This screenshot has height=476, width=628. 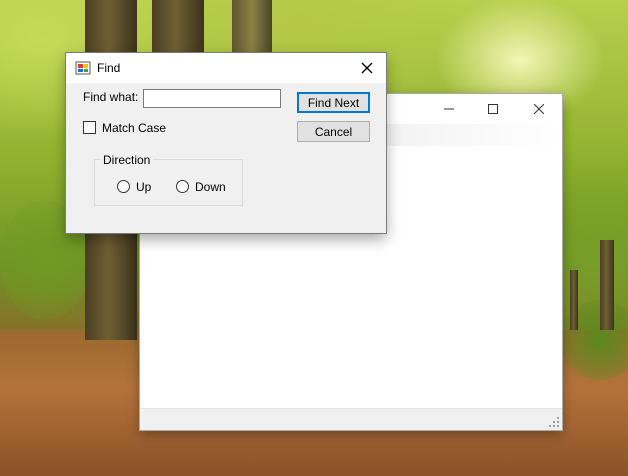 I want to click on direction-up-label: Up, so click(x=143, y=187).